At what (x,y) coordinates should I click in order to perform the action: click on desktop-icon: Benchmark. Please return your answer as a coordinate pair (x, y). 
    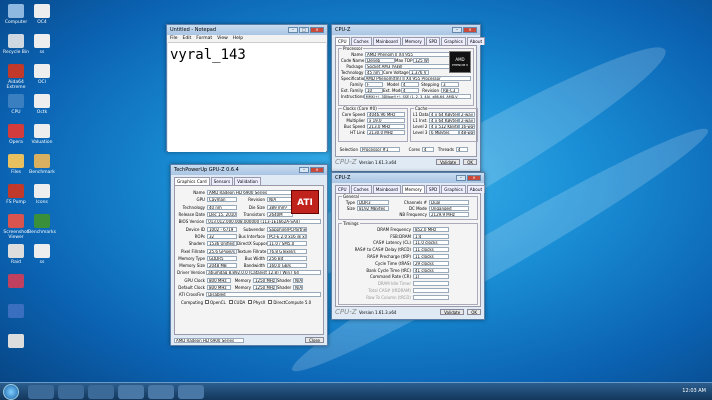
    Looking at the image, I should click on (42, 164).